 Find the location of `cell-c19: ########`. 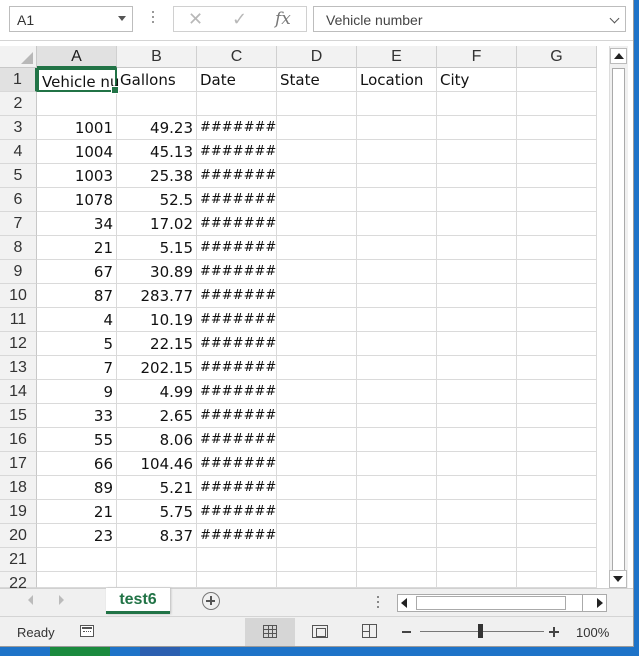

cell-c19: ######## is located at coordinates (237, 512).